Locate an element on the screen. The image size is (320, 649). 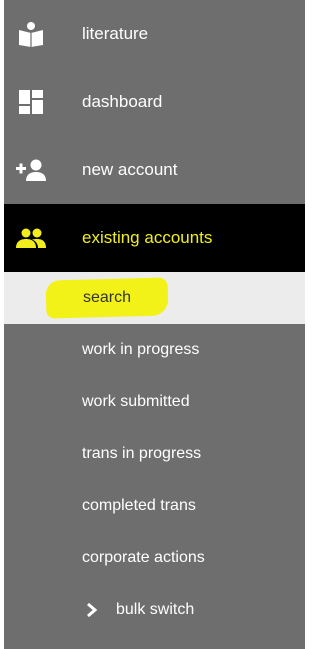
nav-item-existing-accounts: existing accounts is located at coordinates (154, 238).